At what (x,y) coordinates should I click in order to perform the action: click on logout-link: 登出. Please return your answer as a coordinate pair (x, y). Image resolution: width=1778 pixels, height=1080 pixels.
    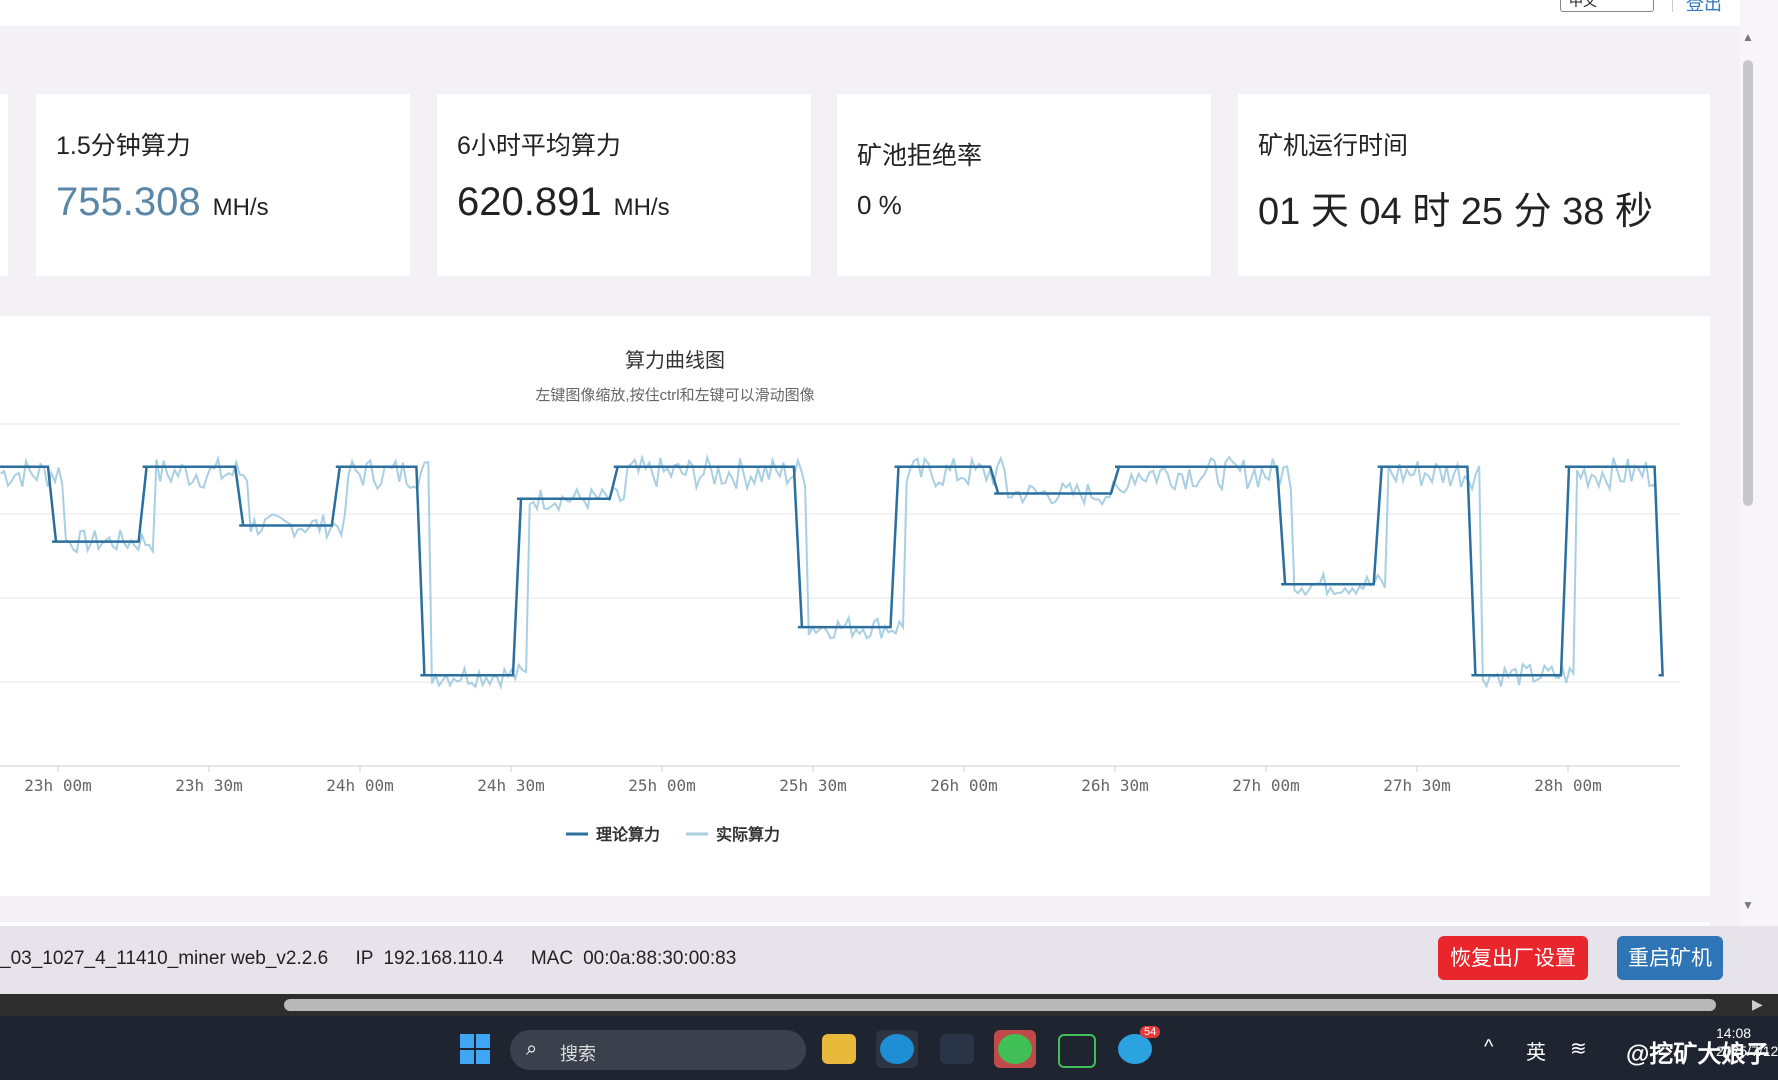
    Looking at the image, I should click on (1704, 8).